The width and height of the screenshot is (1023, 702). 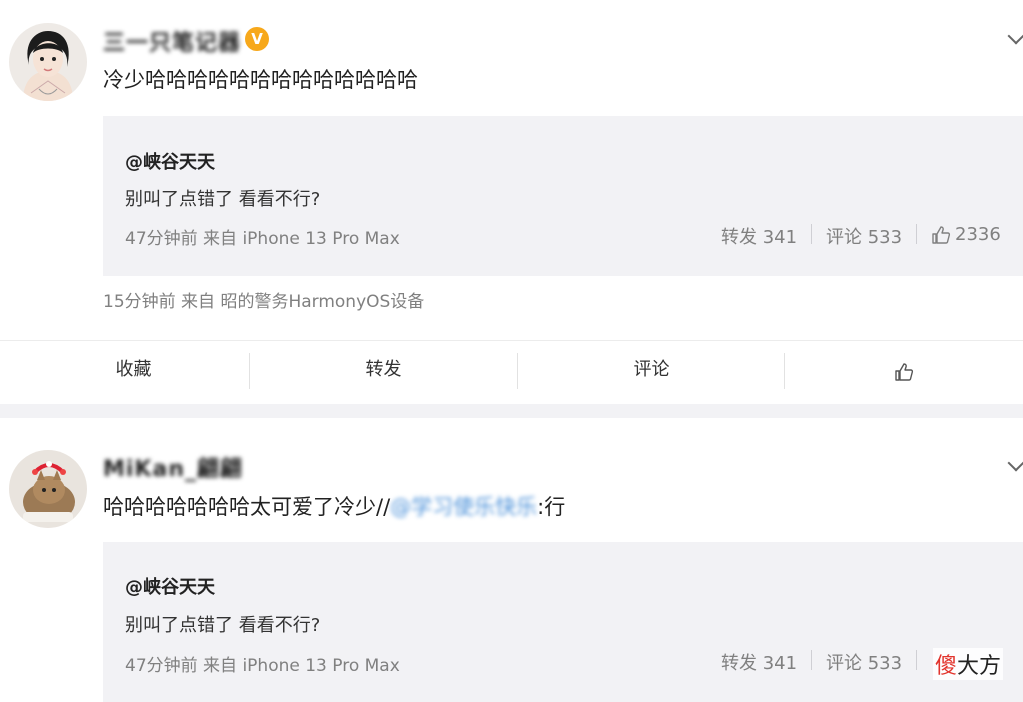 What do you see at coordinates (334, 507) in the screenshot?
I see `post-text: 哈哈哈哈哈哈哈太可爱了冷少//@学习使乐快乐:行` at bounding box center [334, 507].